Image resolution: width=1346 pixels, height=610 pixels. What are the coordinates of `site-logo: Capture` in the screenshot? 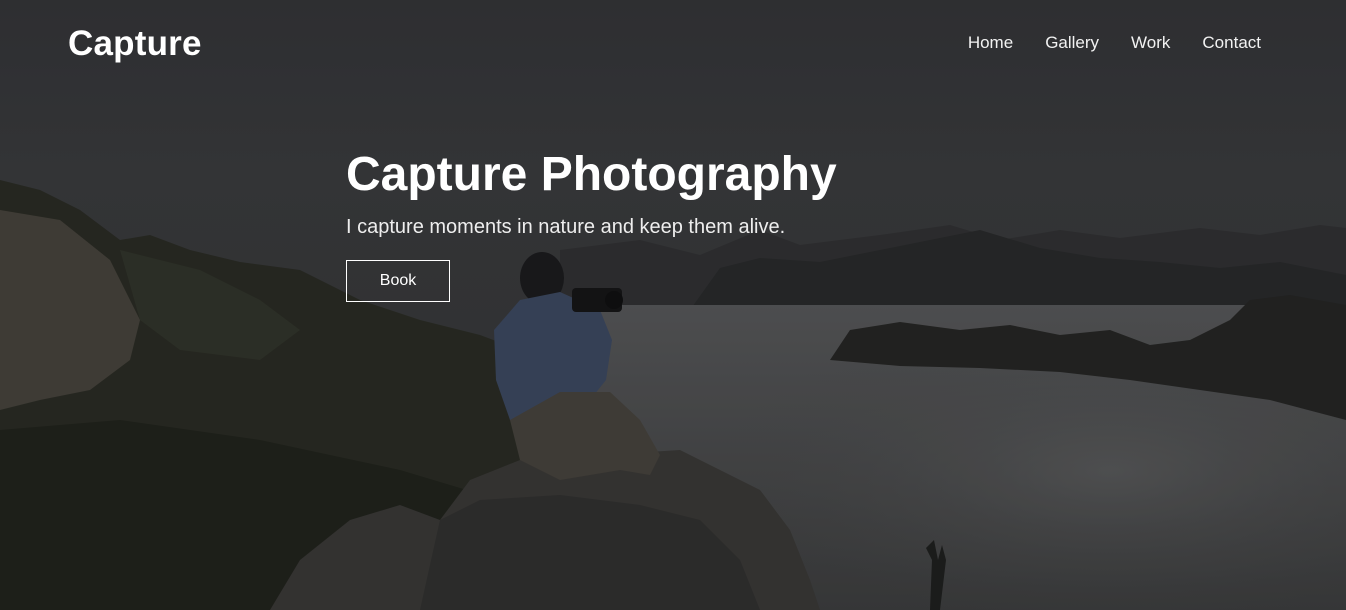 It's located at (135, 44).